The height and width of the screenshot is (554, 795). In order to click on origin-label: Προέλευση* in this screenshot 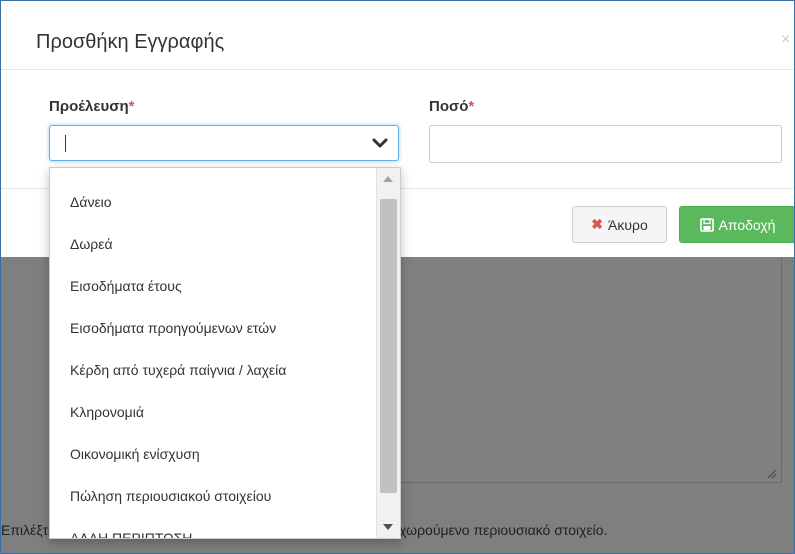, I will do `click(92, 106)`.